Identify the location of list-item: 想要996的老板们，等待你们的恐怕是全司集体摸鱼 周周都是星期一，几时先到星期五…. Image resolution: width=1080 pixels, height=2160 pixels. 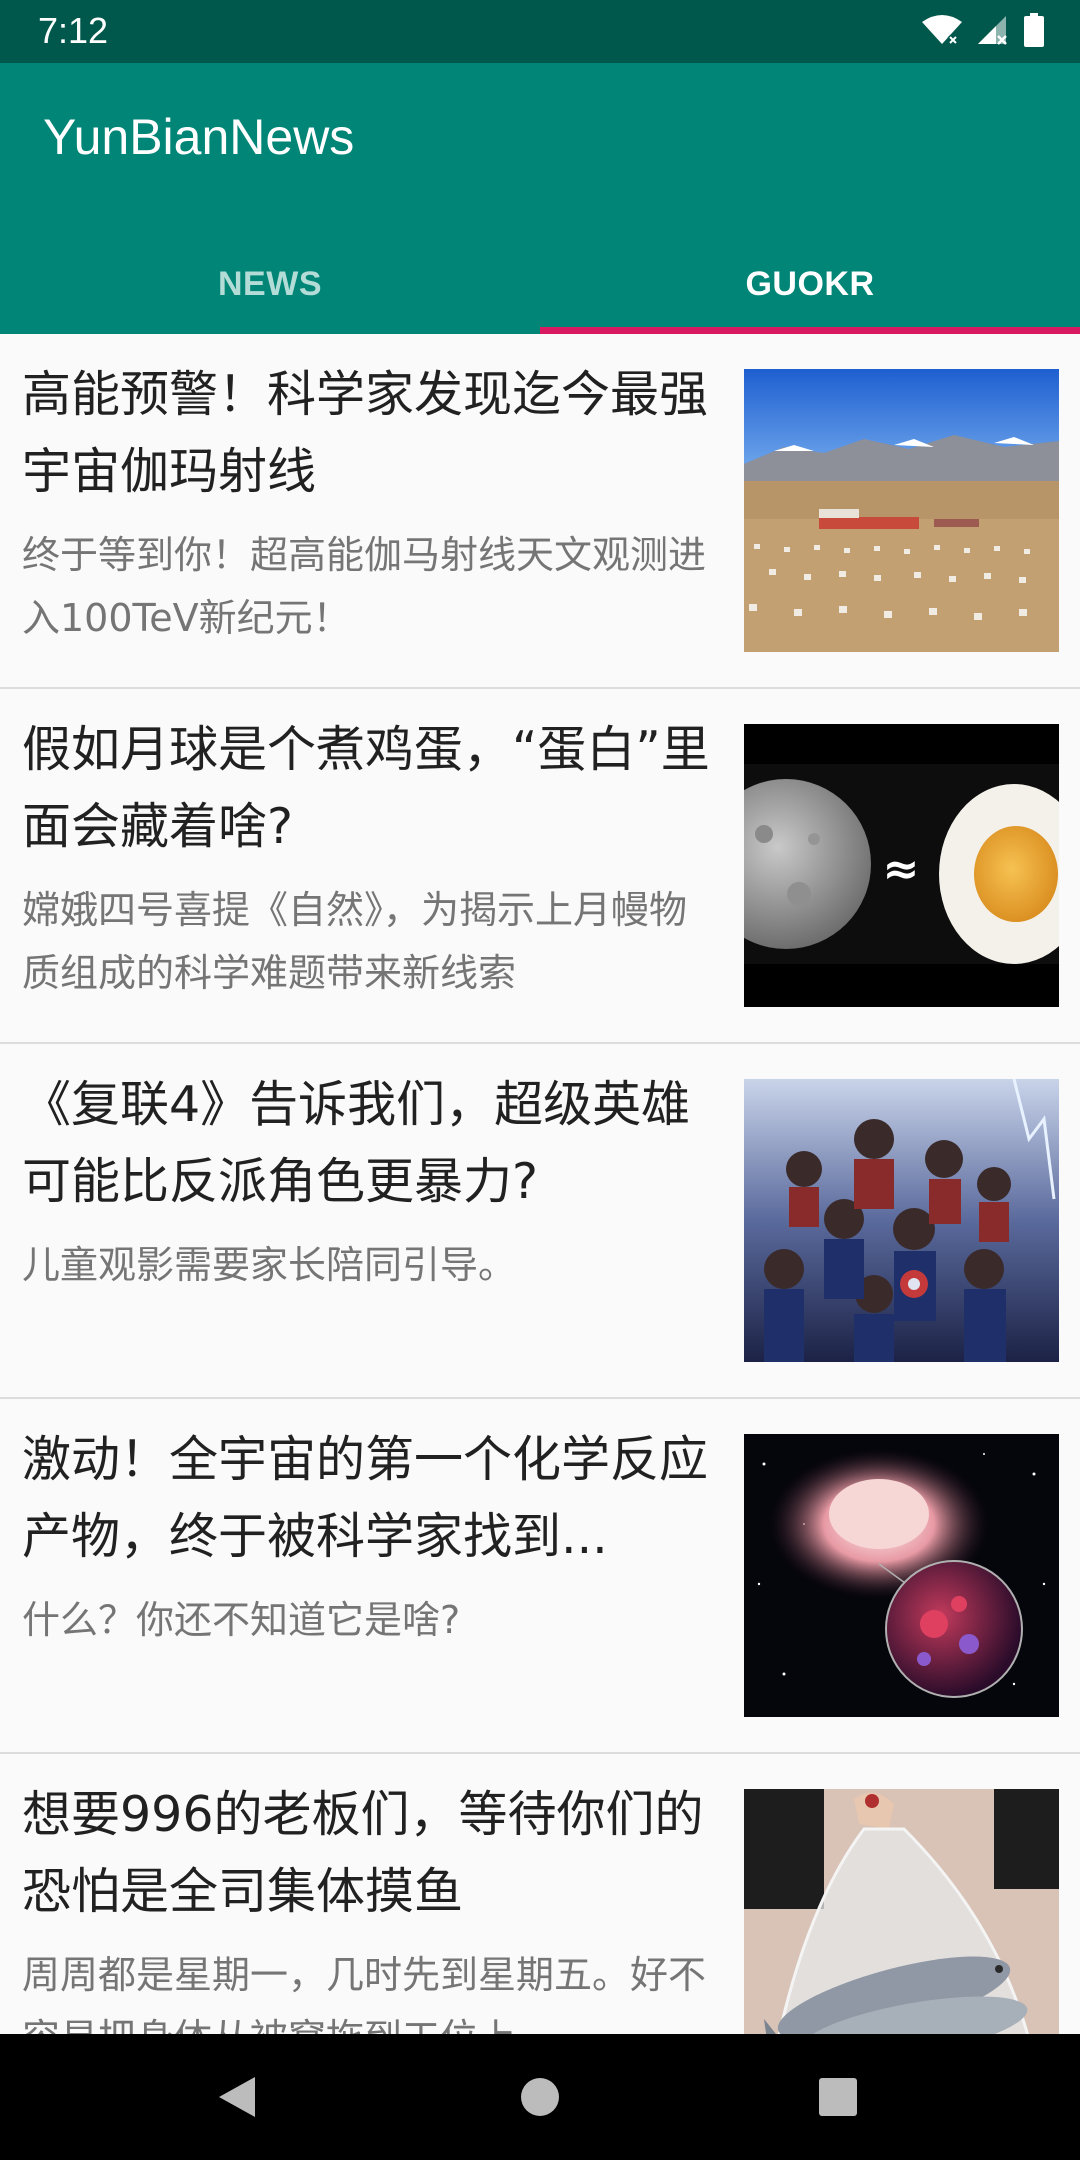
(540, 1894).